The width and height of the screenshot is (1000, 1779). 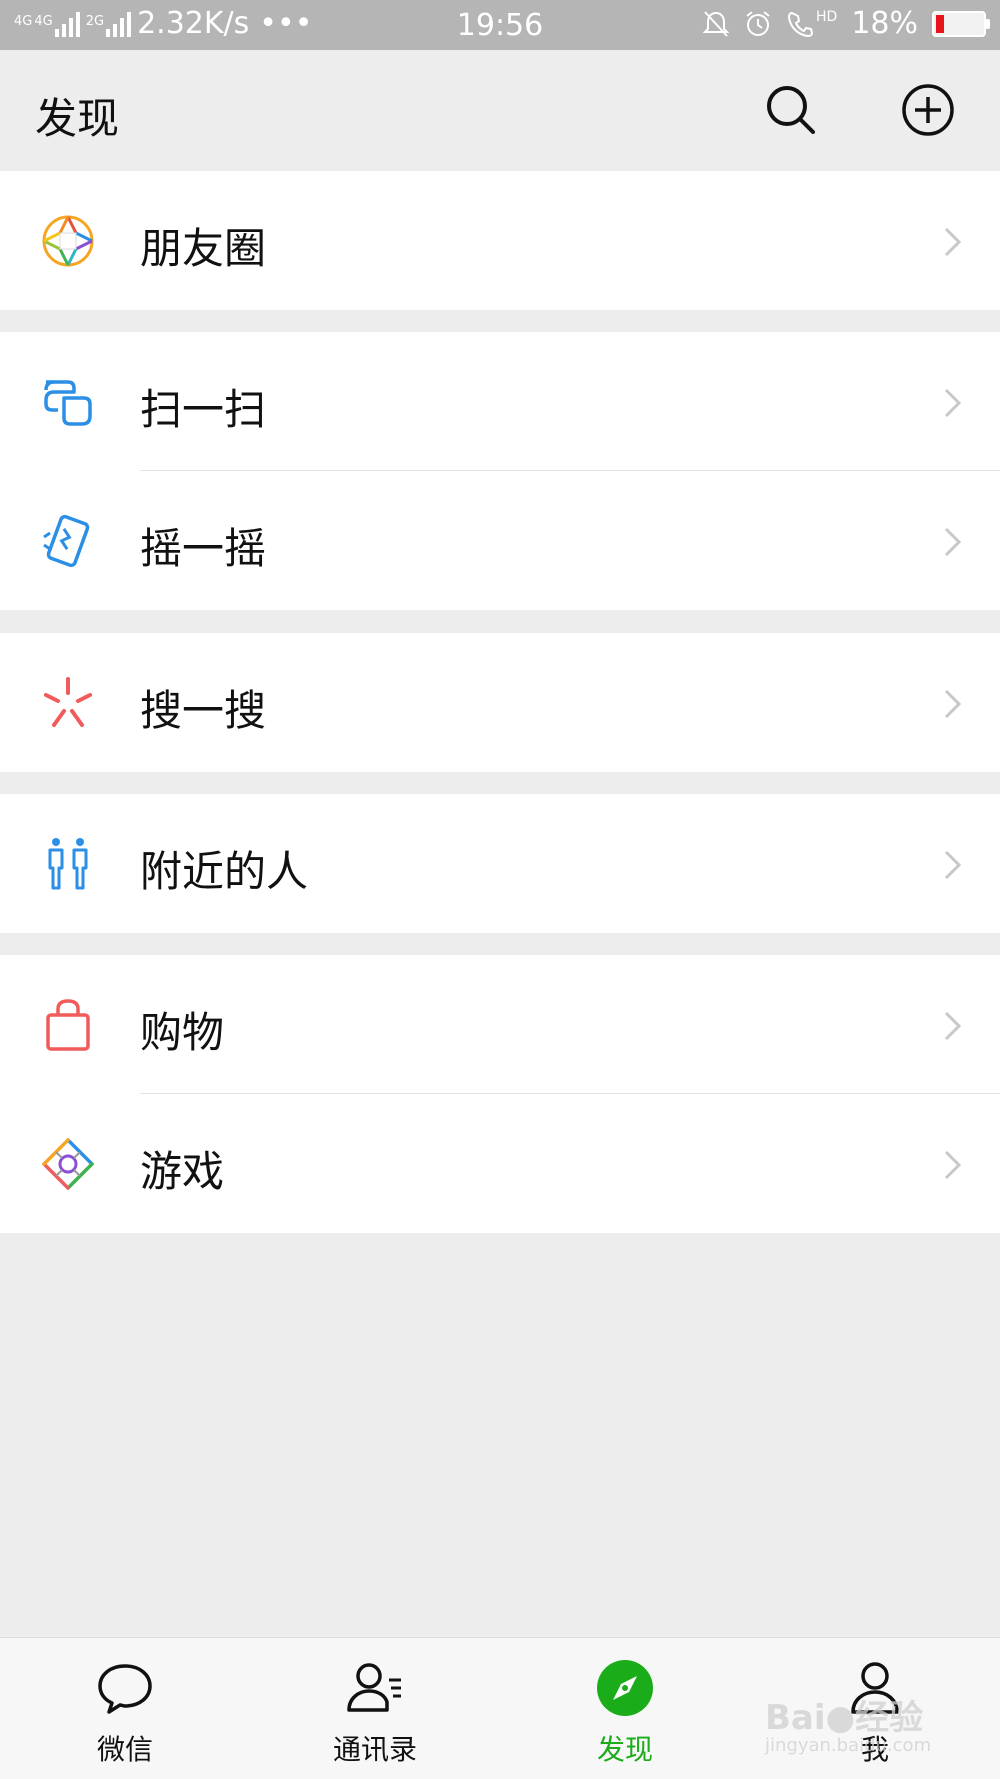 What do you see at coordinates (928, 110) in the screenshot?
I see `plus-circle-icon` at bounding box center [928, 110].